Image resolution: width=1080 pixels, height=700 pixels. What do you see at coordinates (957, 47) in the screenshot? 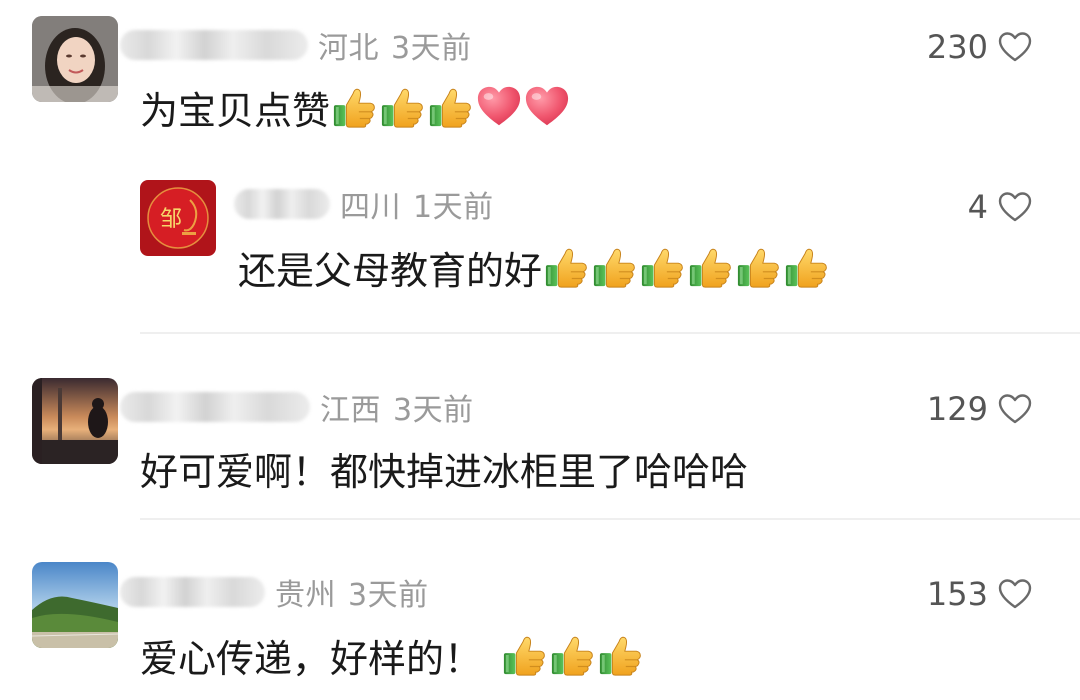
I see `like-count: 230` at bounding box center [957, 47].